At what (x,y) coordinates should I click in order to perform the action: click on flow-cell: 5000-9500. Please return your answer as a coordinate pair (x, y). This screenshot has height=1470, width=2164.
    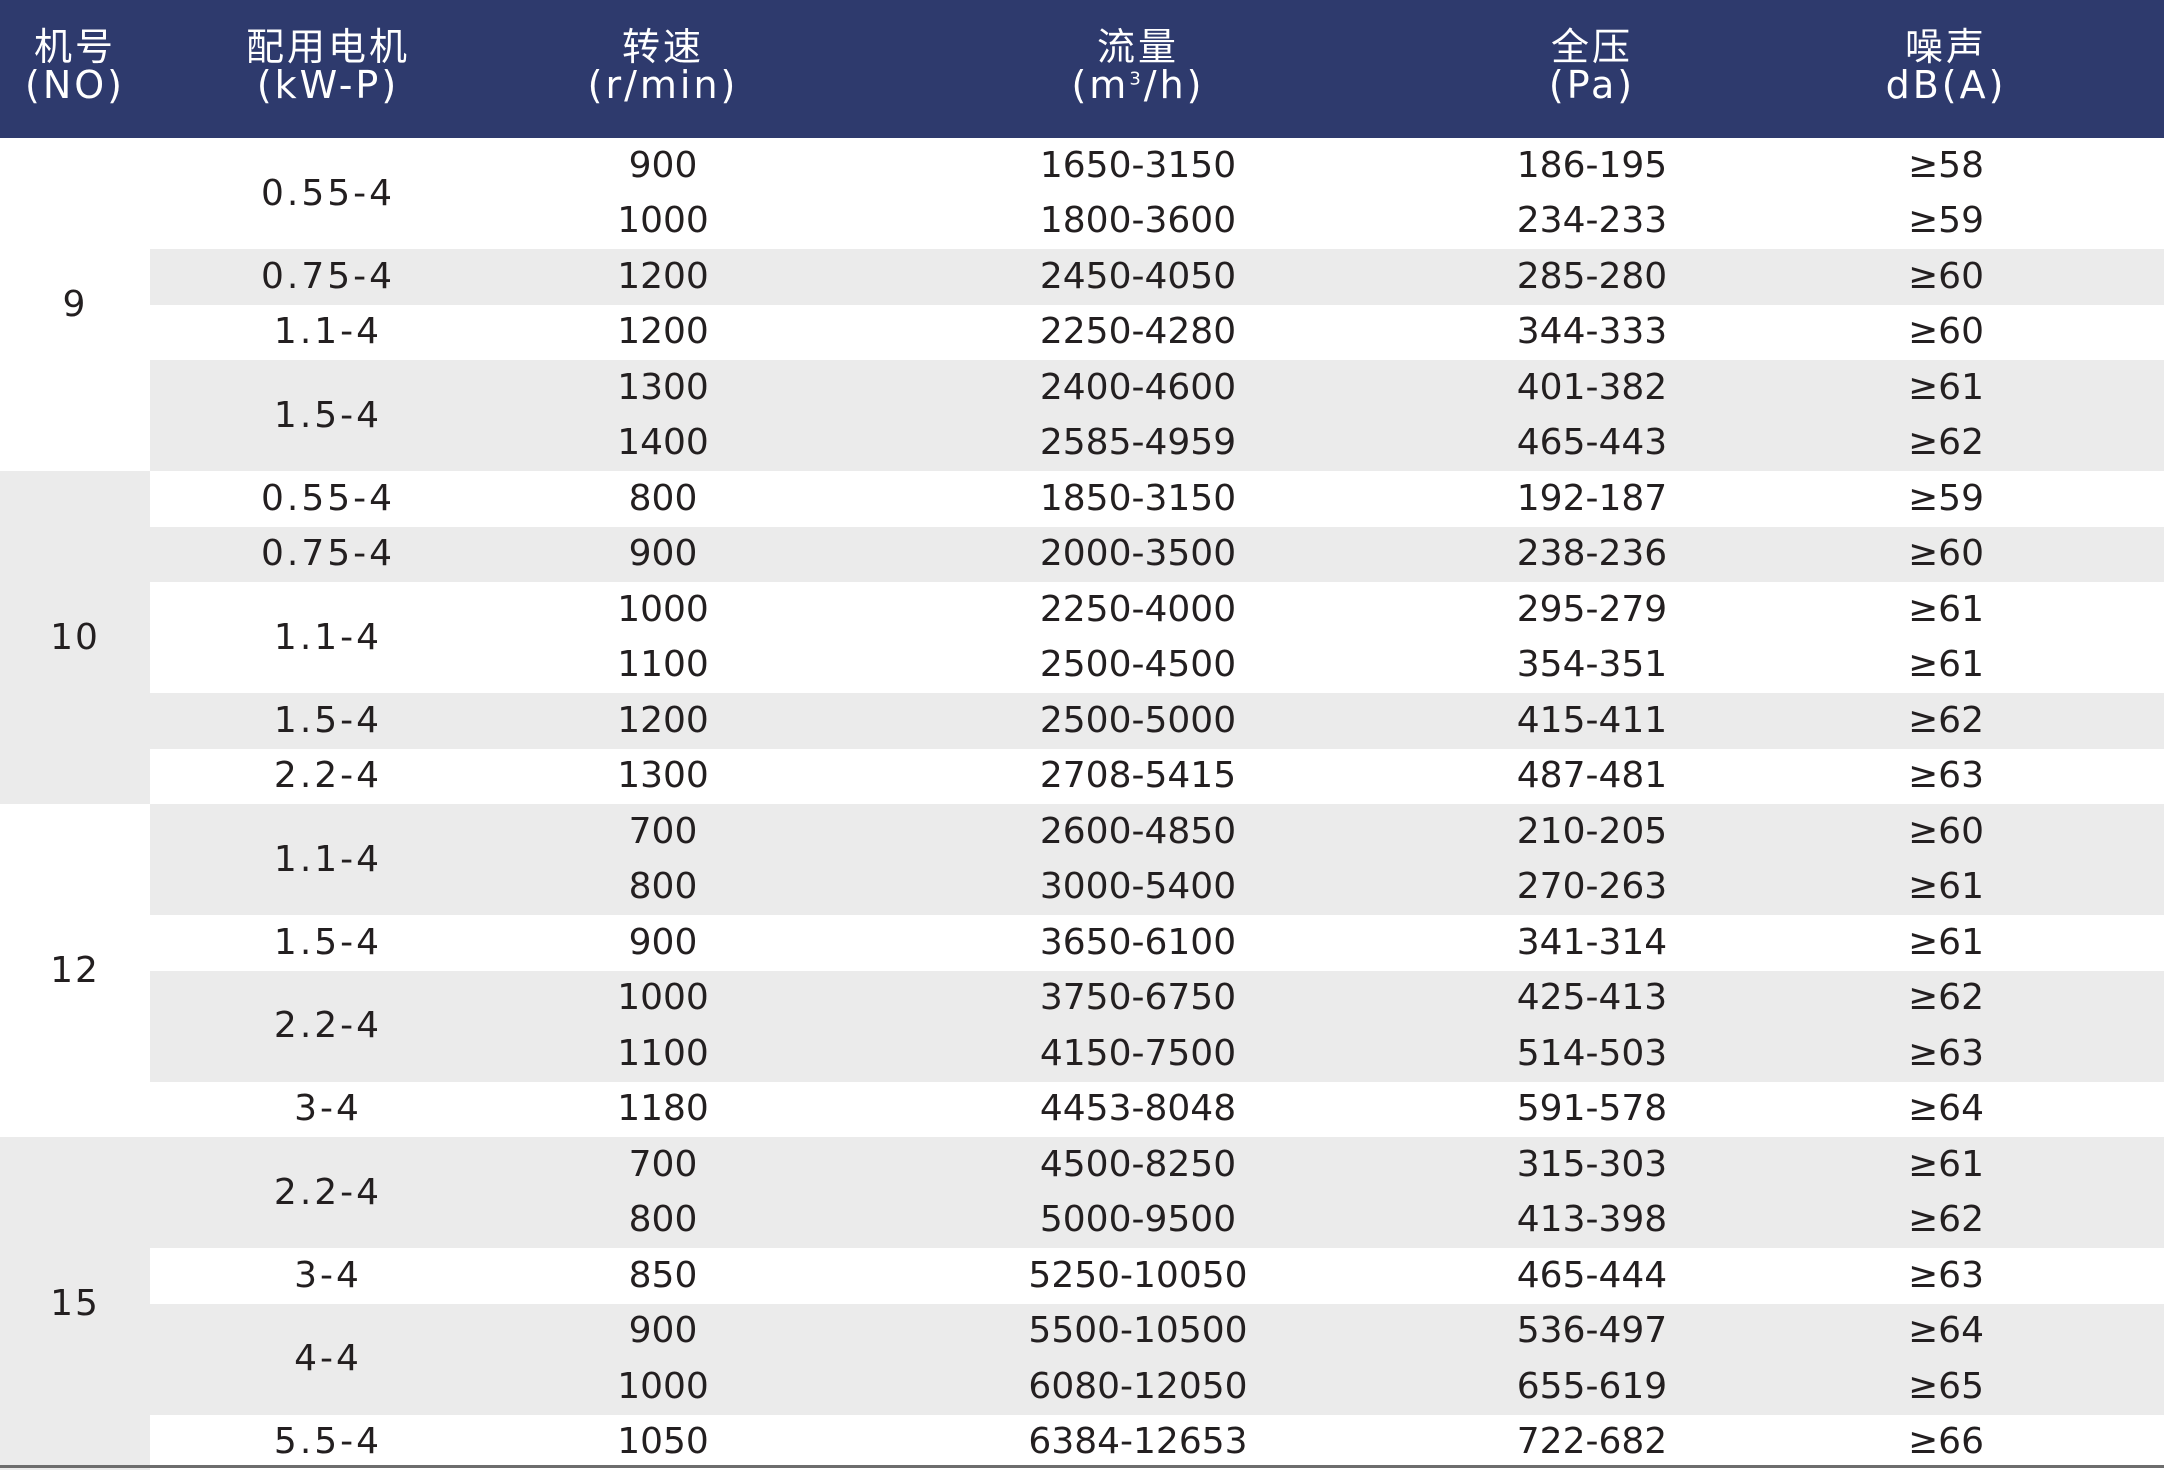
    Looking at the image, I should click on (1138, 1220).